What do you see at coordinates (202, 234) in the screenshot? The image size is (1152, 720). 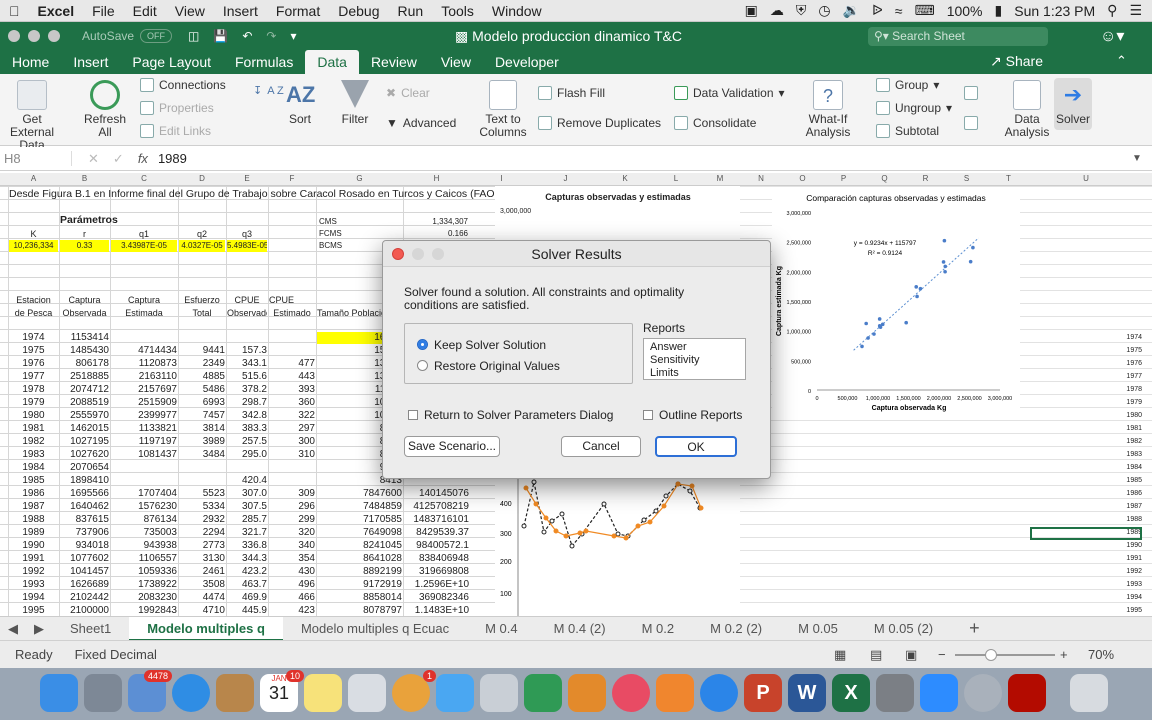 I see `param-header-3: q2` at bounding box center [202, 234].